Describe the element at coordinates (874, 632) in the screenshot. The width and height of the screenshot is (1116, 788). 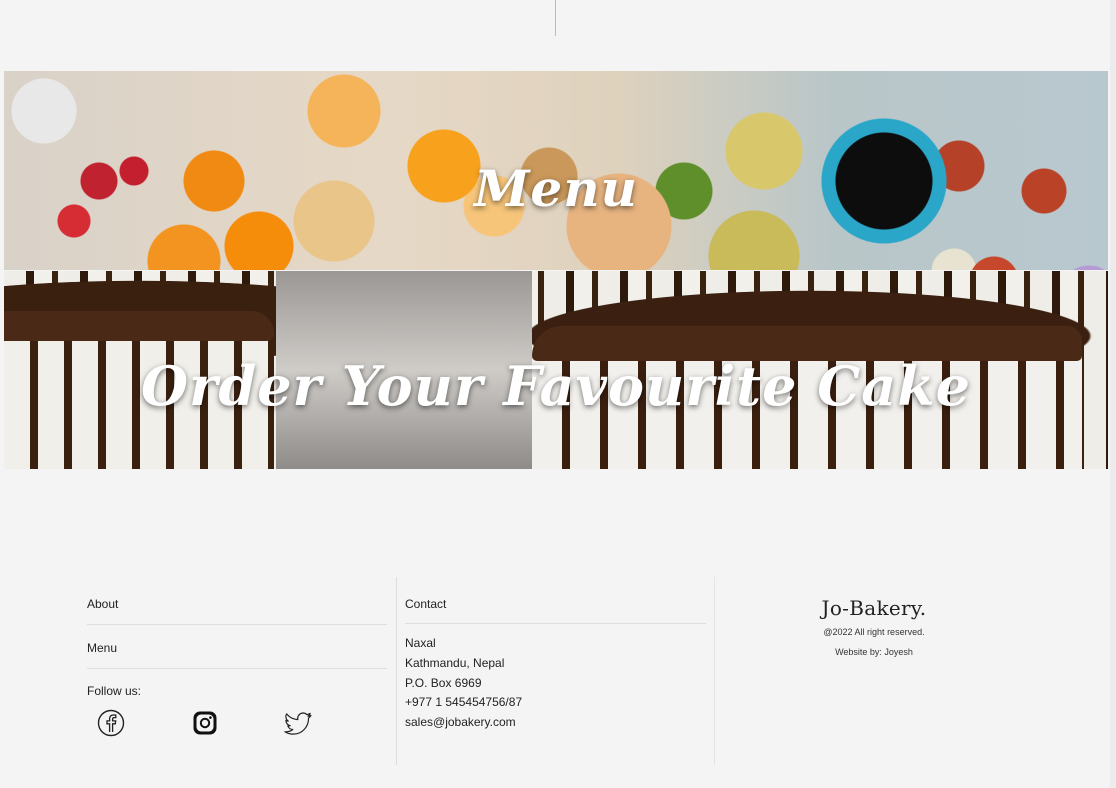
I see `copyright-text: @2022 All right reserved.` at that location.